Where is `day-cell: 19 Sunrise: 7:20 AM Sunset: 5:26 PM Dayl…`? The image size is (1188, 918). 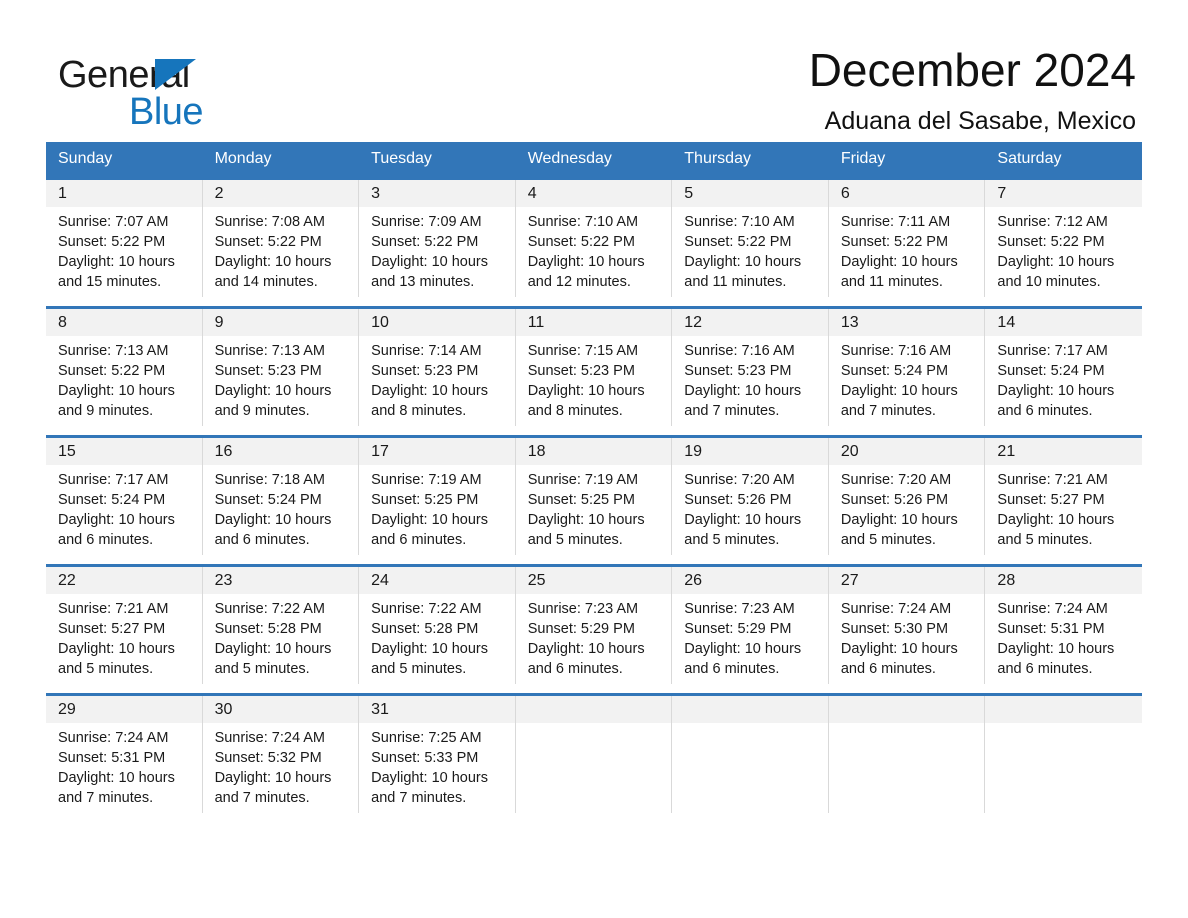 day-cell: 19 Sunrise: 7:20 AM Sunset: 5:26 PM Dayl… is located at coordinates (750, 496).